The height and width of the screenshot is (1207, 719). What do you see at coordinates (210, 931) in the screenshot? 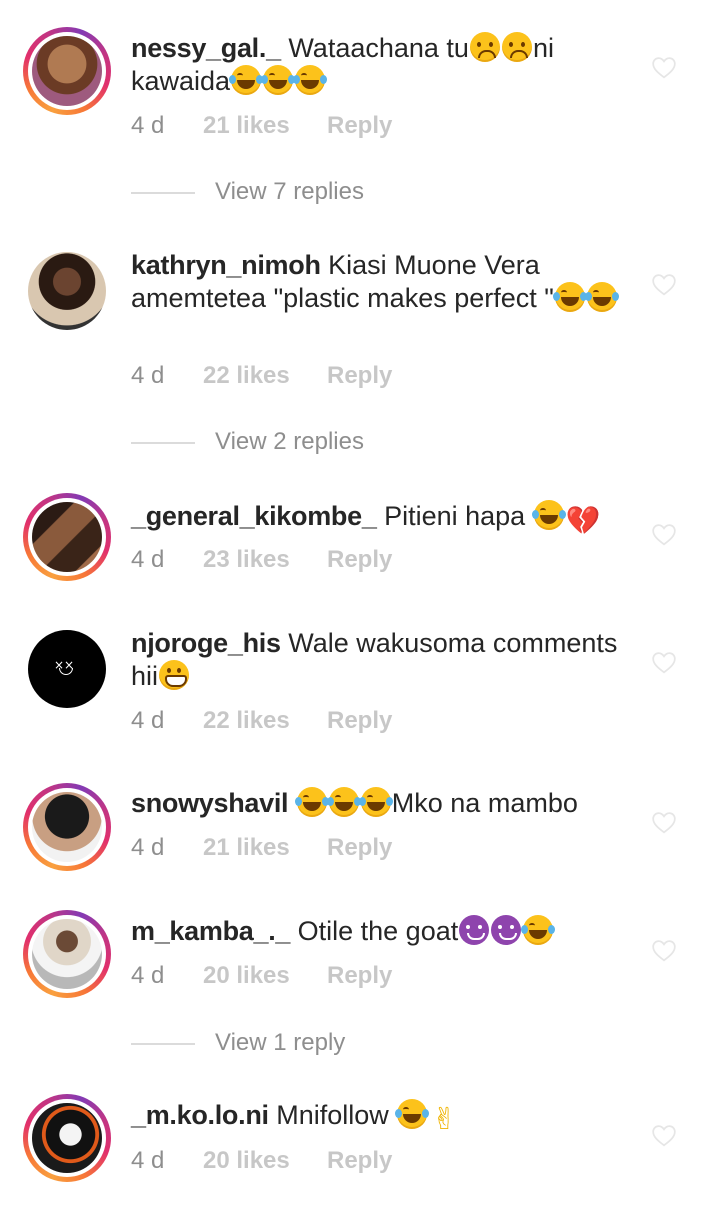
I see `comment-username: m_kamba_._` at bounding box center [210, 931].